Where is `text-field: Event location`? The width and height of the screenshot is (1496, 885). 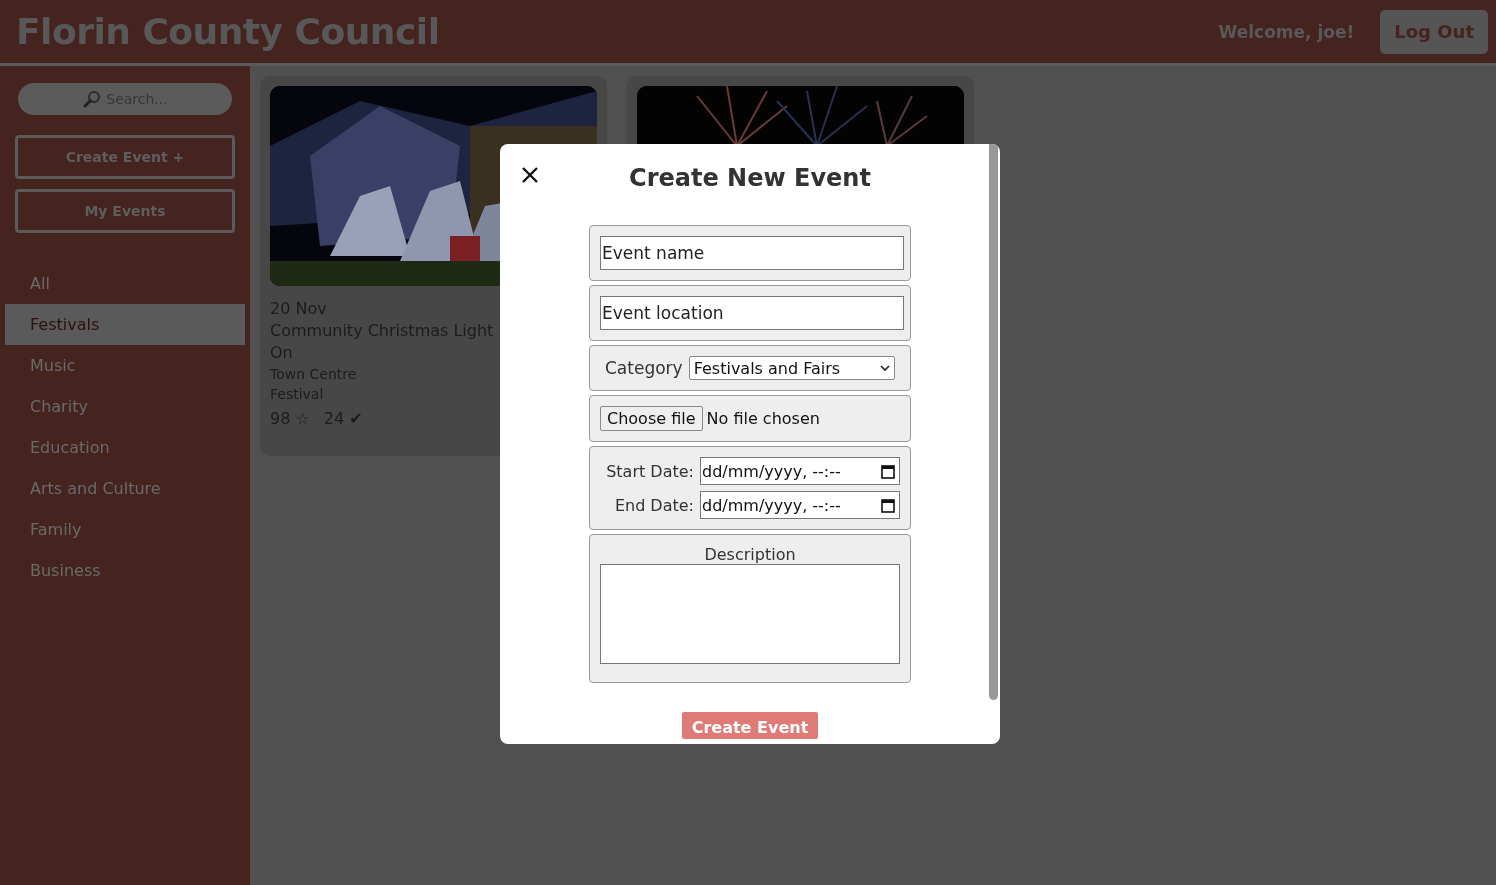 text-field: Event location is located at coordinates (752, 313).